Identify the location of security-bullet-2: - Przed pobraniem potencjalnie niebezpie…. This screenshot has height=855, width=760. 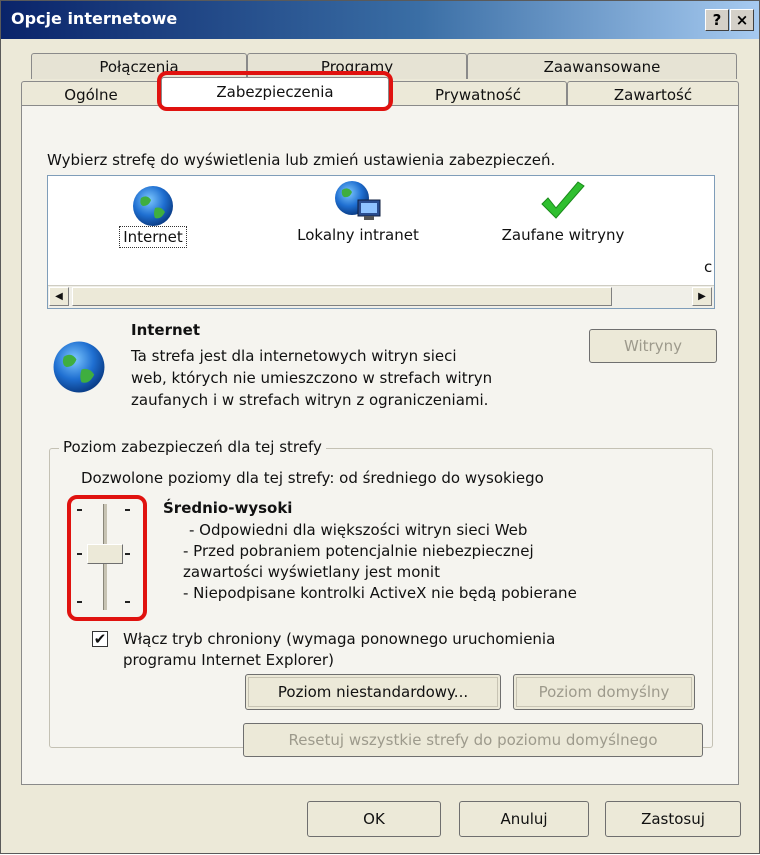
(358, 551).